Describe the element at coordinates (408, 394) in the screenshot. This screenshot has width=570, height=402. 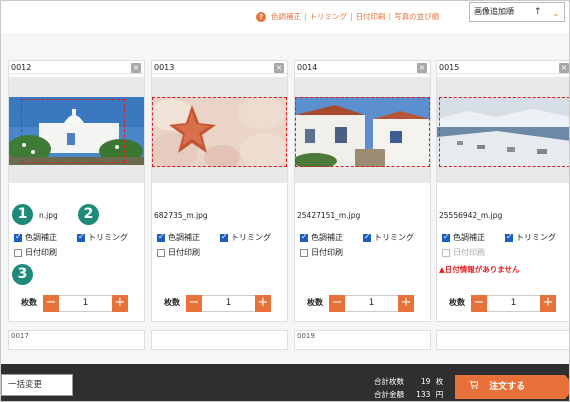
I see `total-amount-row: 合計金額 133 円` at that location.